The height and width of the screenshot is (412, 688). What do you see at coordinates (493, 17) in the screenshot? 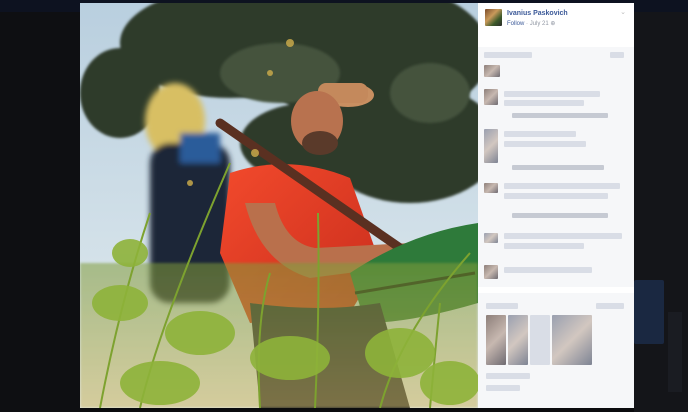
I see `author-avatar` at bounding box center [493, 17].